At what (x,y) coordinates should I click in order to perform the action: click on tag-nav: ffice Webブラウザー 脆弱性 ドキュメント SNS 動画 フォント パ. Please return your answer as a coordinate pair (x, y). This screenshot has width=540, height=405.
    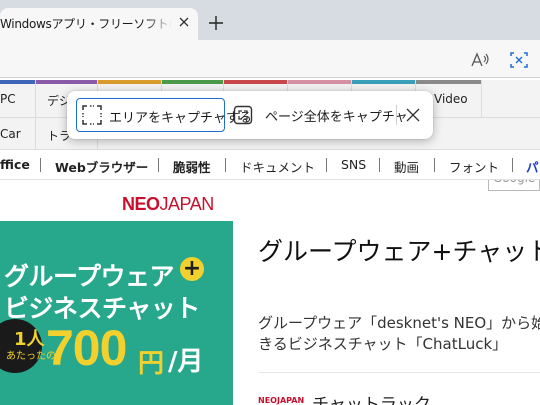
    Looking at the image, I should click on (270, 165).